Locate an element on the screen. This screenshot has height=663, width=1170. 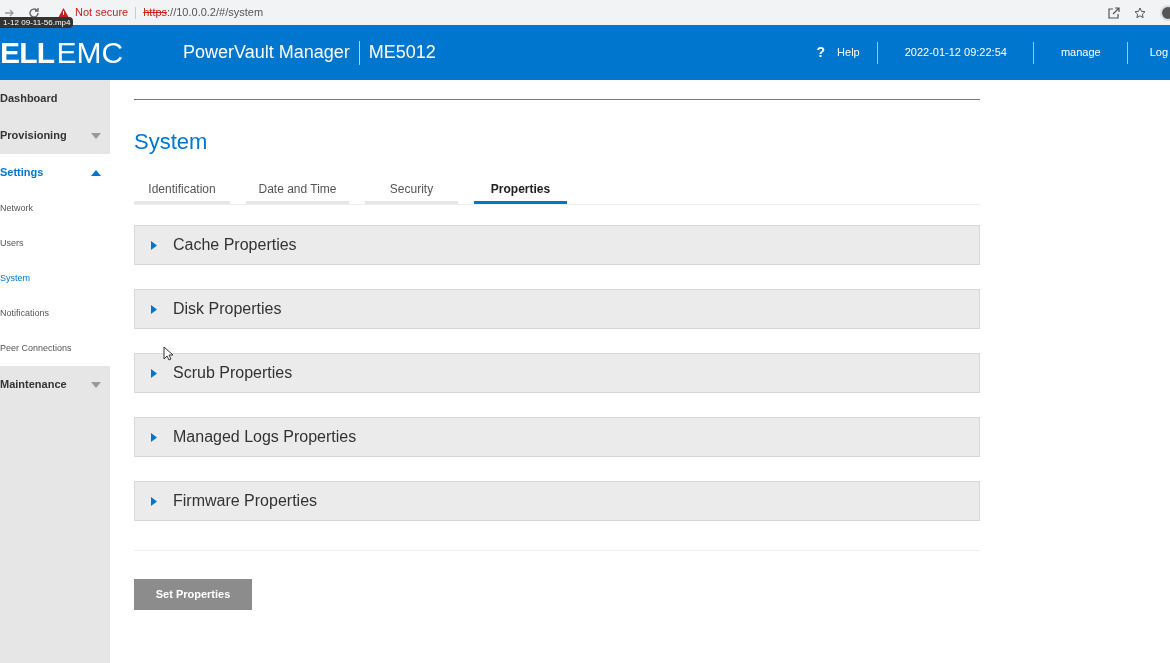
sidebar-item: Provisioning is located at coordinates (55, 135).